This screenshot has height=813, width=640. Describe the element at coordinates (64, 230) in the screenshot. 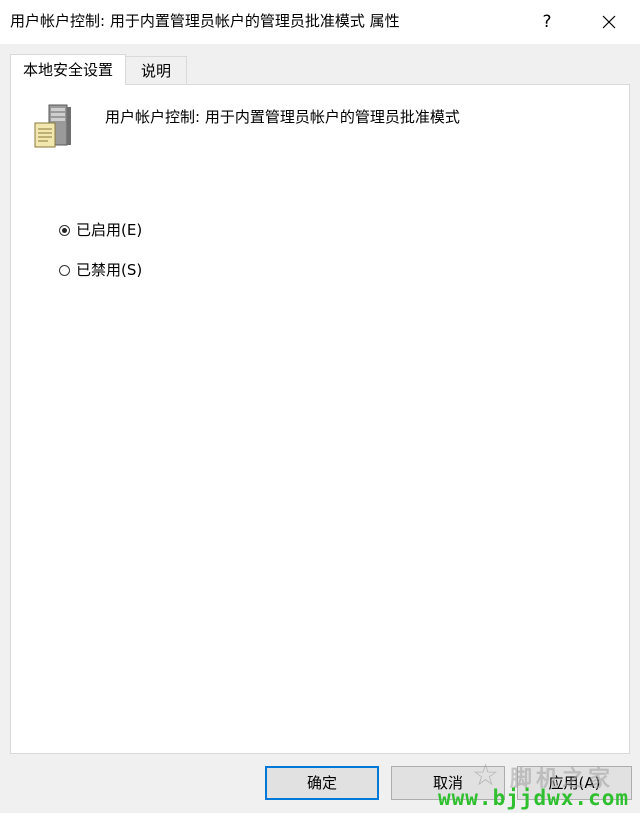

I see `radio-enabled-indicator` at that location.